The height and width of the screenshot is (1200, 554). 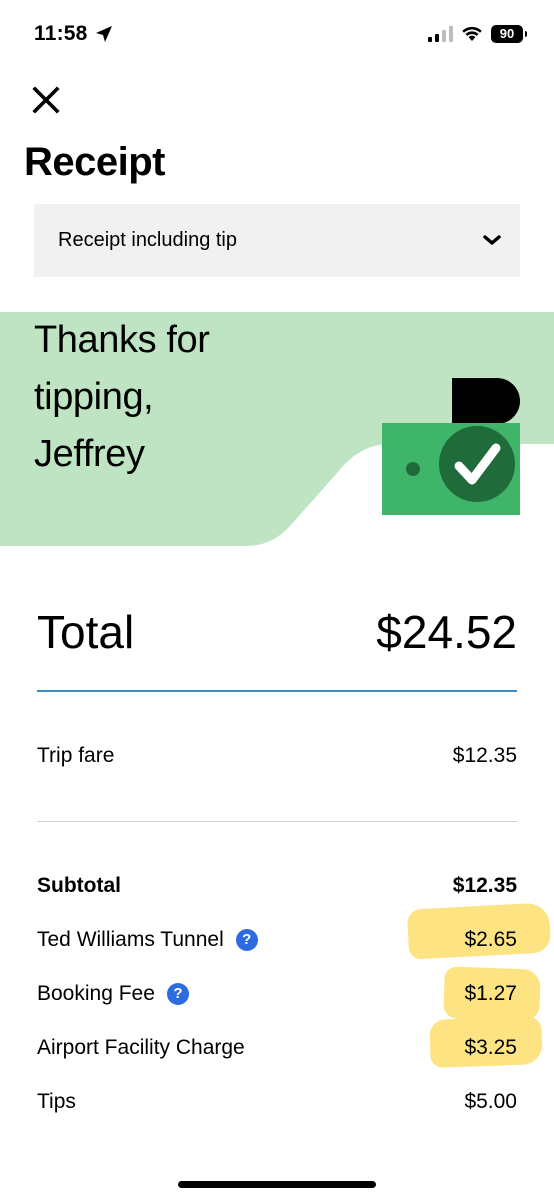 What do you see at coordinates (96, 993) in the screenshot?
I see `booking-fee-label: Booking Fee` at bounding box center [96, 993].